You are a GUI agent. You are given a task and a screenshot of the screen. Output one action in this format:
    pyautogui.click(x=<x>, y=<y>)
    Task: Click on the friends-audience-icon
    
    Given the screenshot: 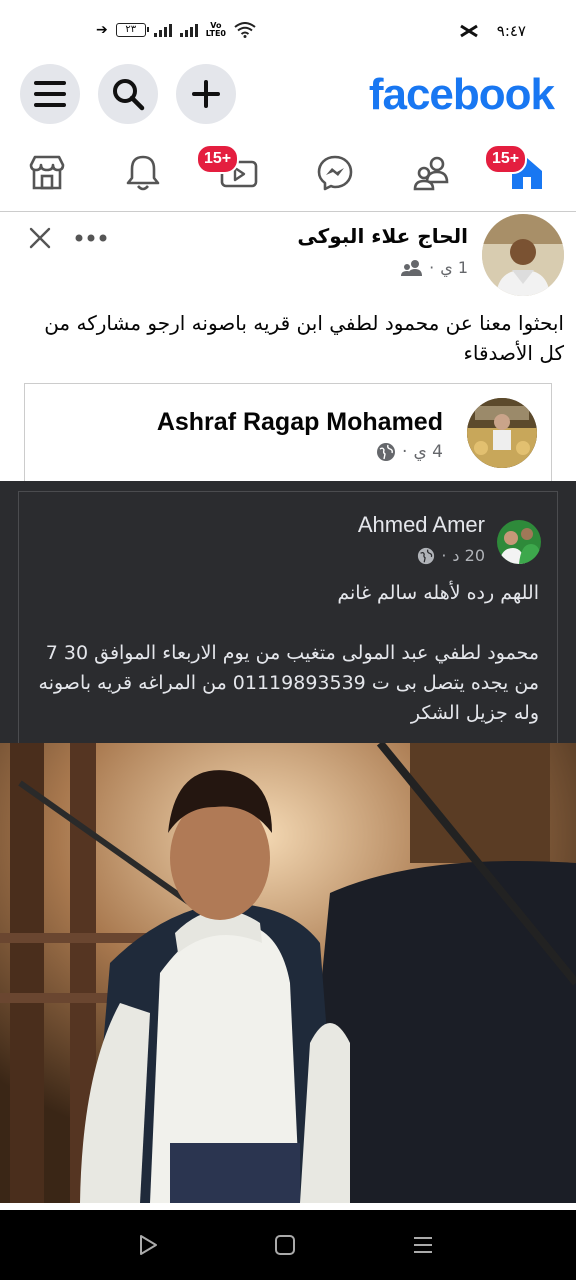 What is the action you would take?
    pyautogui.click(x=412, y=267)
    